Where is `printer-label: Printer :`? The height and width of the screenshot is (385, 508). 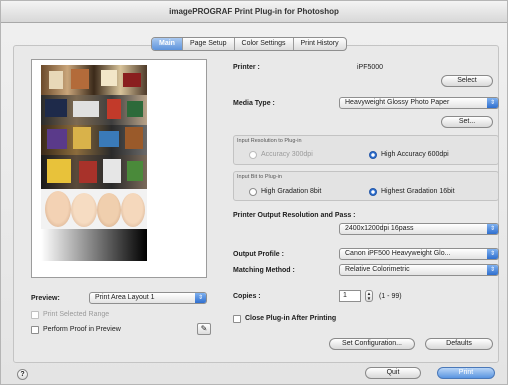 printer-label: Printer : is located at coordinates (246, 67).